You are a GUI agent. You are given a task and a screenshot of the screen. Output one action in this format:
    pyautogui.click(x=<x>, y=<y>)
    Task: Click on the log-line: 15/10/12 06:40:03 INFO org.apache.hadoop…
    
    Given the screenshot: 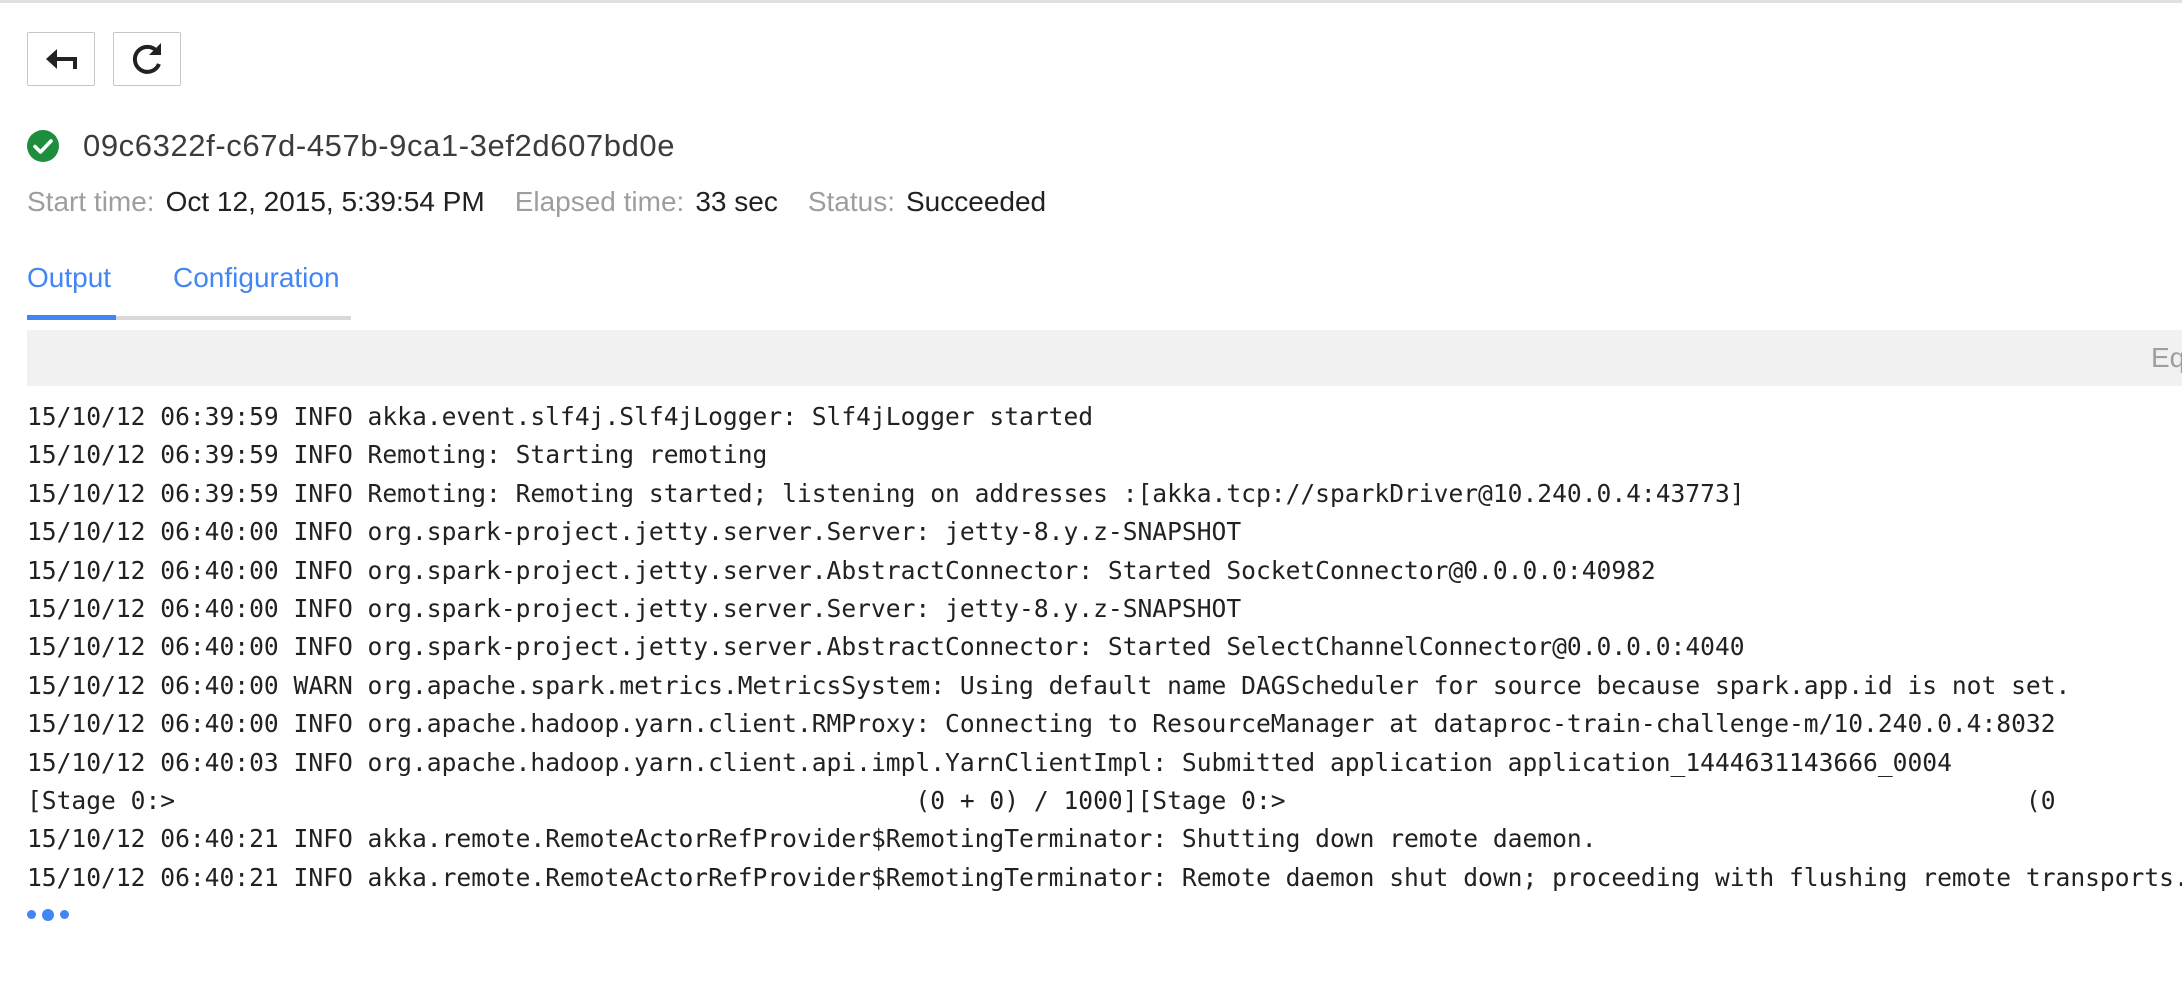 What is the action you would take?
    pyautogui.click(x=989, y=762)
    